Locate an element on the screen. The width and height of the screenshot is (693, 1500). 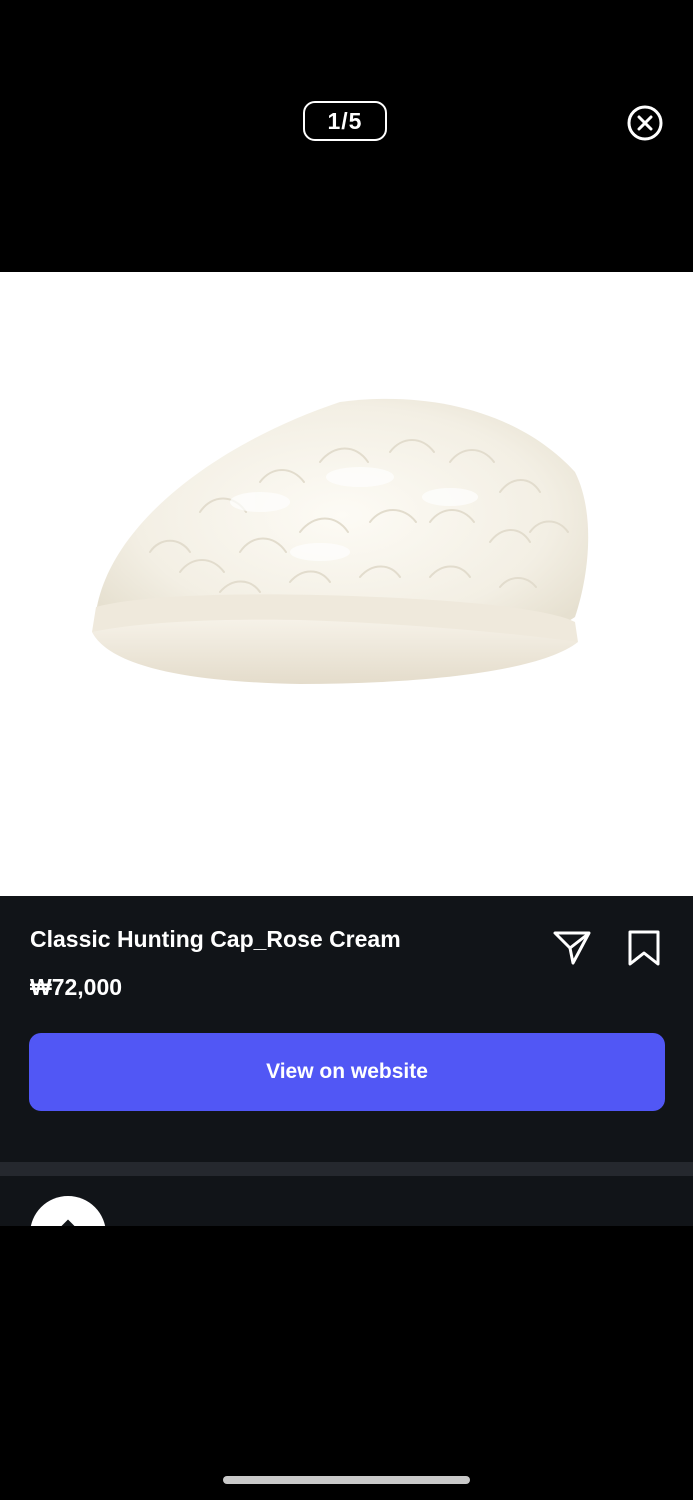
page-counter: 1/5 is located at coordinates (345, 121).